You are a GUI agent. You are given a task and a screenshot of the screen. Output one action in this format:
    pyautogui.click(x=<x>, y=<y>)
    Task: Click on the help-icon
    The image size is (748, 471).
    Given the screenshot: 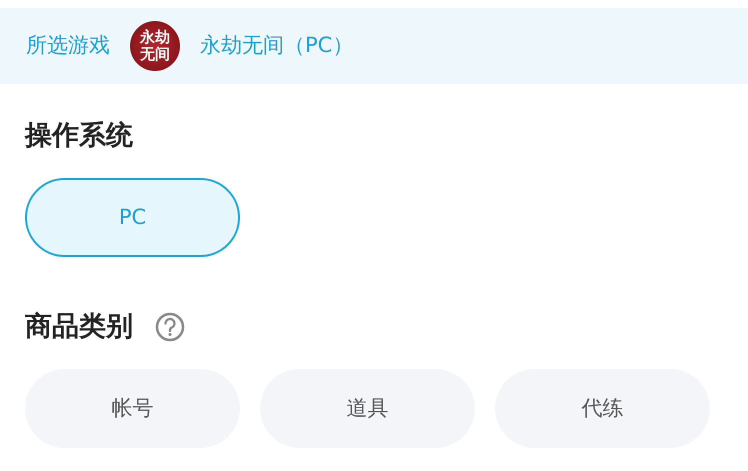 What is the action you would take?
    pyautogui.click(x=170, y=327)
    